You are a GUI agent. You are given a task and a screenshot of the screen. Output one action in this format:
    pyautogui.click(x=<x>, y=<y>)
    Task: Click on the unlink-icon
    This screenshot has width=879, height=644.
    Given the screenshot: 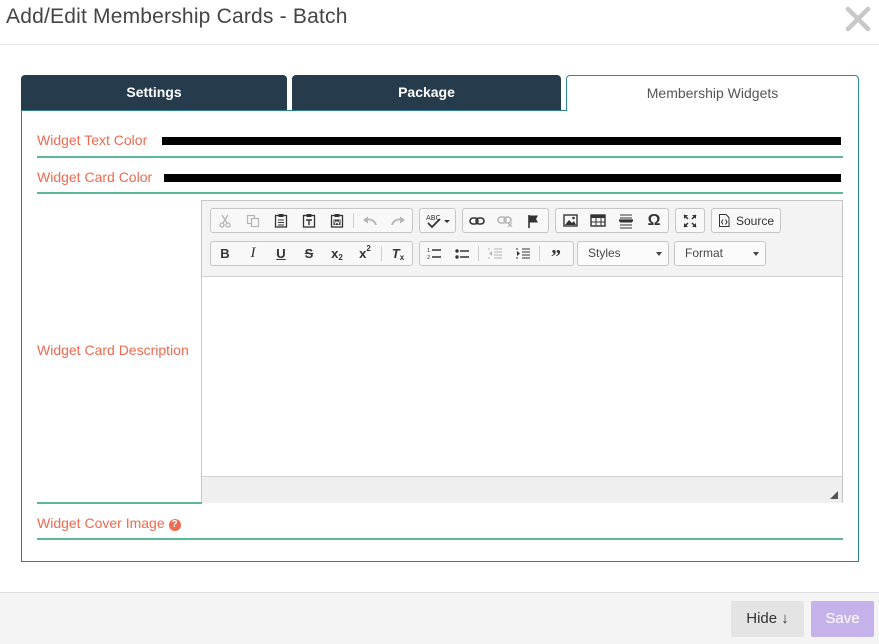 What is the action you would take?
    pyautogui.click(x=505, y=220)
    